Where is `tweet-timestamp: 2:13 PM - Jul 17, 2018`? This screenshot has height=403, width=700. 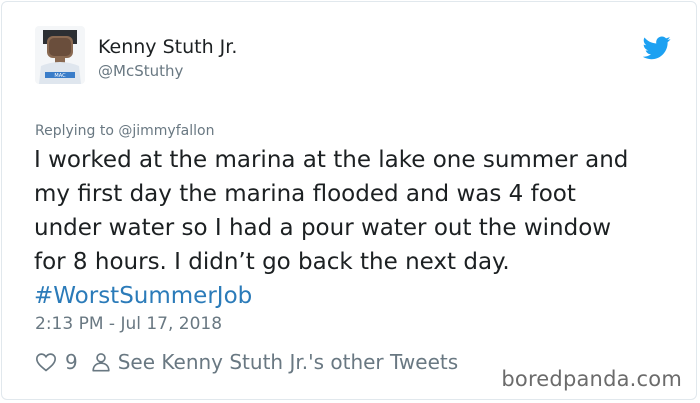
tweet-timestamp: 2:13 PM - Jul 17, 2018 is located at coordinates (128, 324).